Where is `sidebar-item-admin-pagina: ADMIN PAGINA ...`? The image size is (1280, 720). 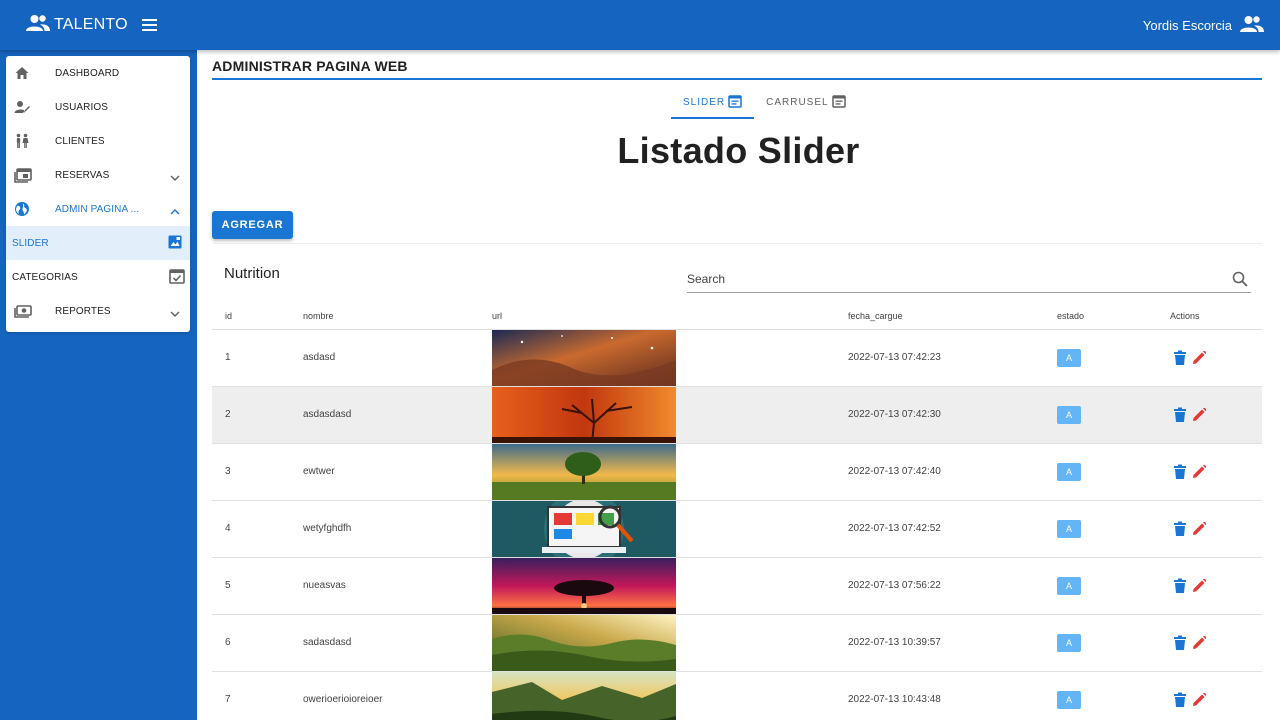 sidebar-item-admin-pagina: ADMIN PAGINA ... is located at coordinates (98, 209).